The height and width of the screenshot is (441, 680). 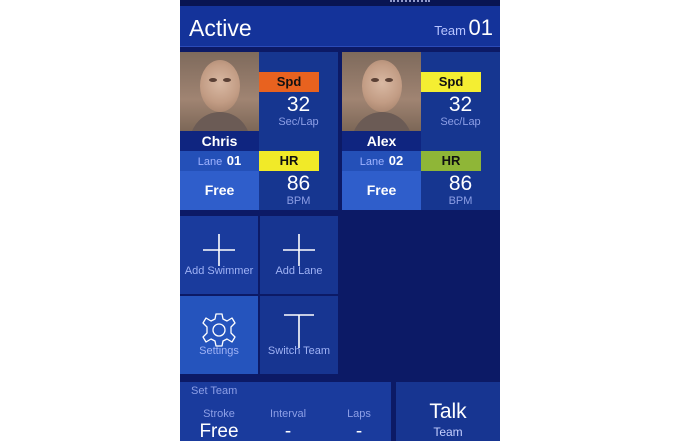 I want to click on add-swimmer-button: Add Swimmer, so click(x=219, y=255).